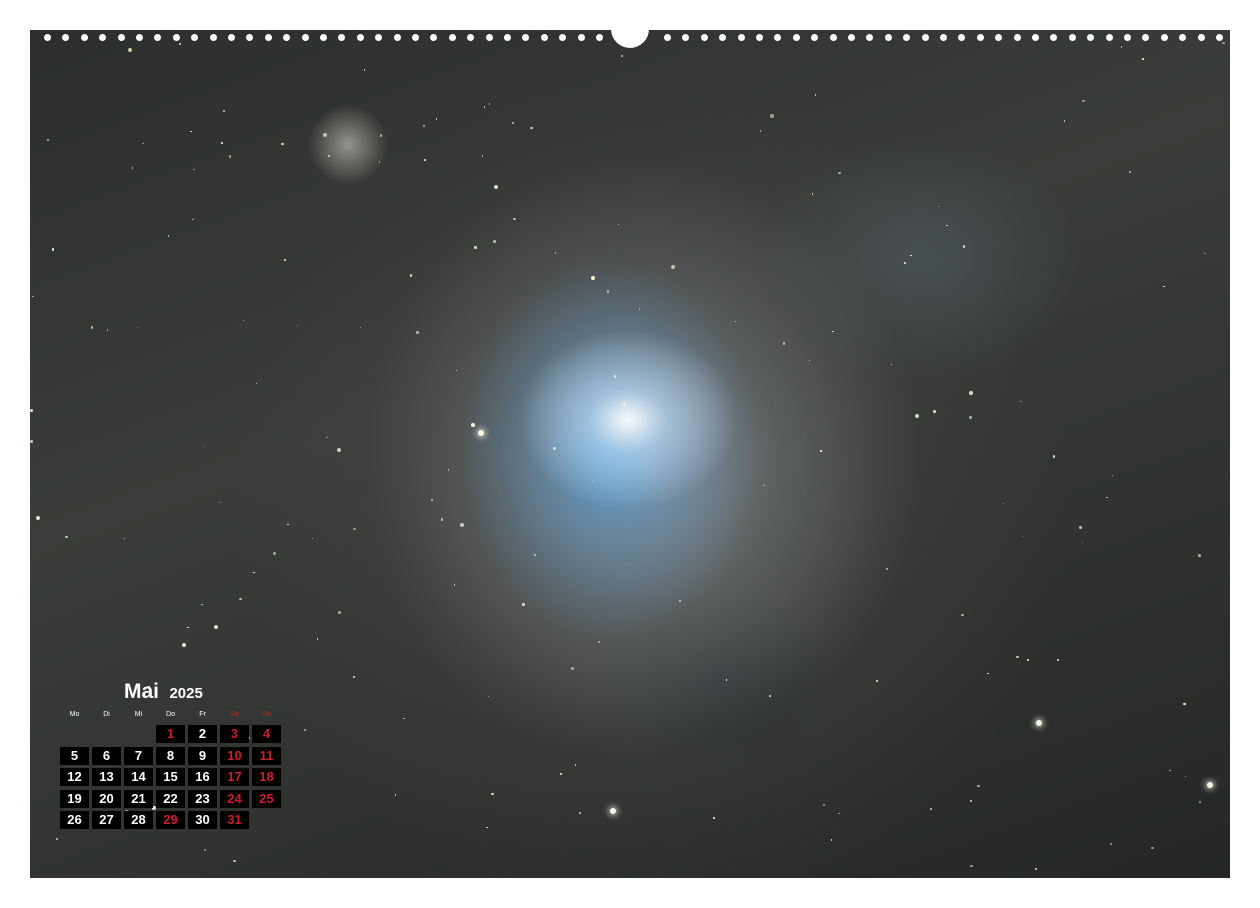 This screenshot has width=1260, height=908. What do you see at coordinates (170, 756) in the screenshot?
I see `calendar-day: 8` at bounding box center [170, 756].